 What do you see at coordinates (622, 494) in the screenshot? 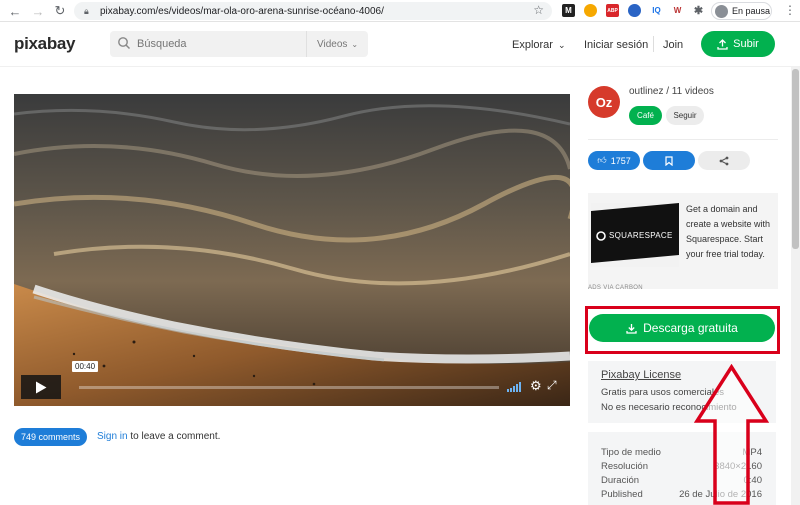
I see `info-key: Published` at bounding box center [622, 494].